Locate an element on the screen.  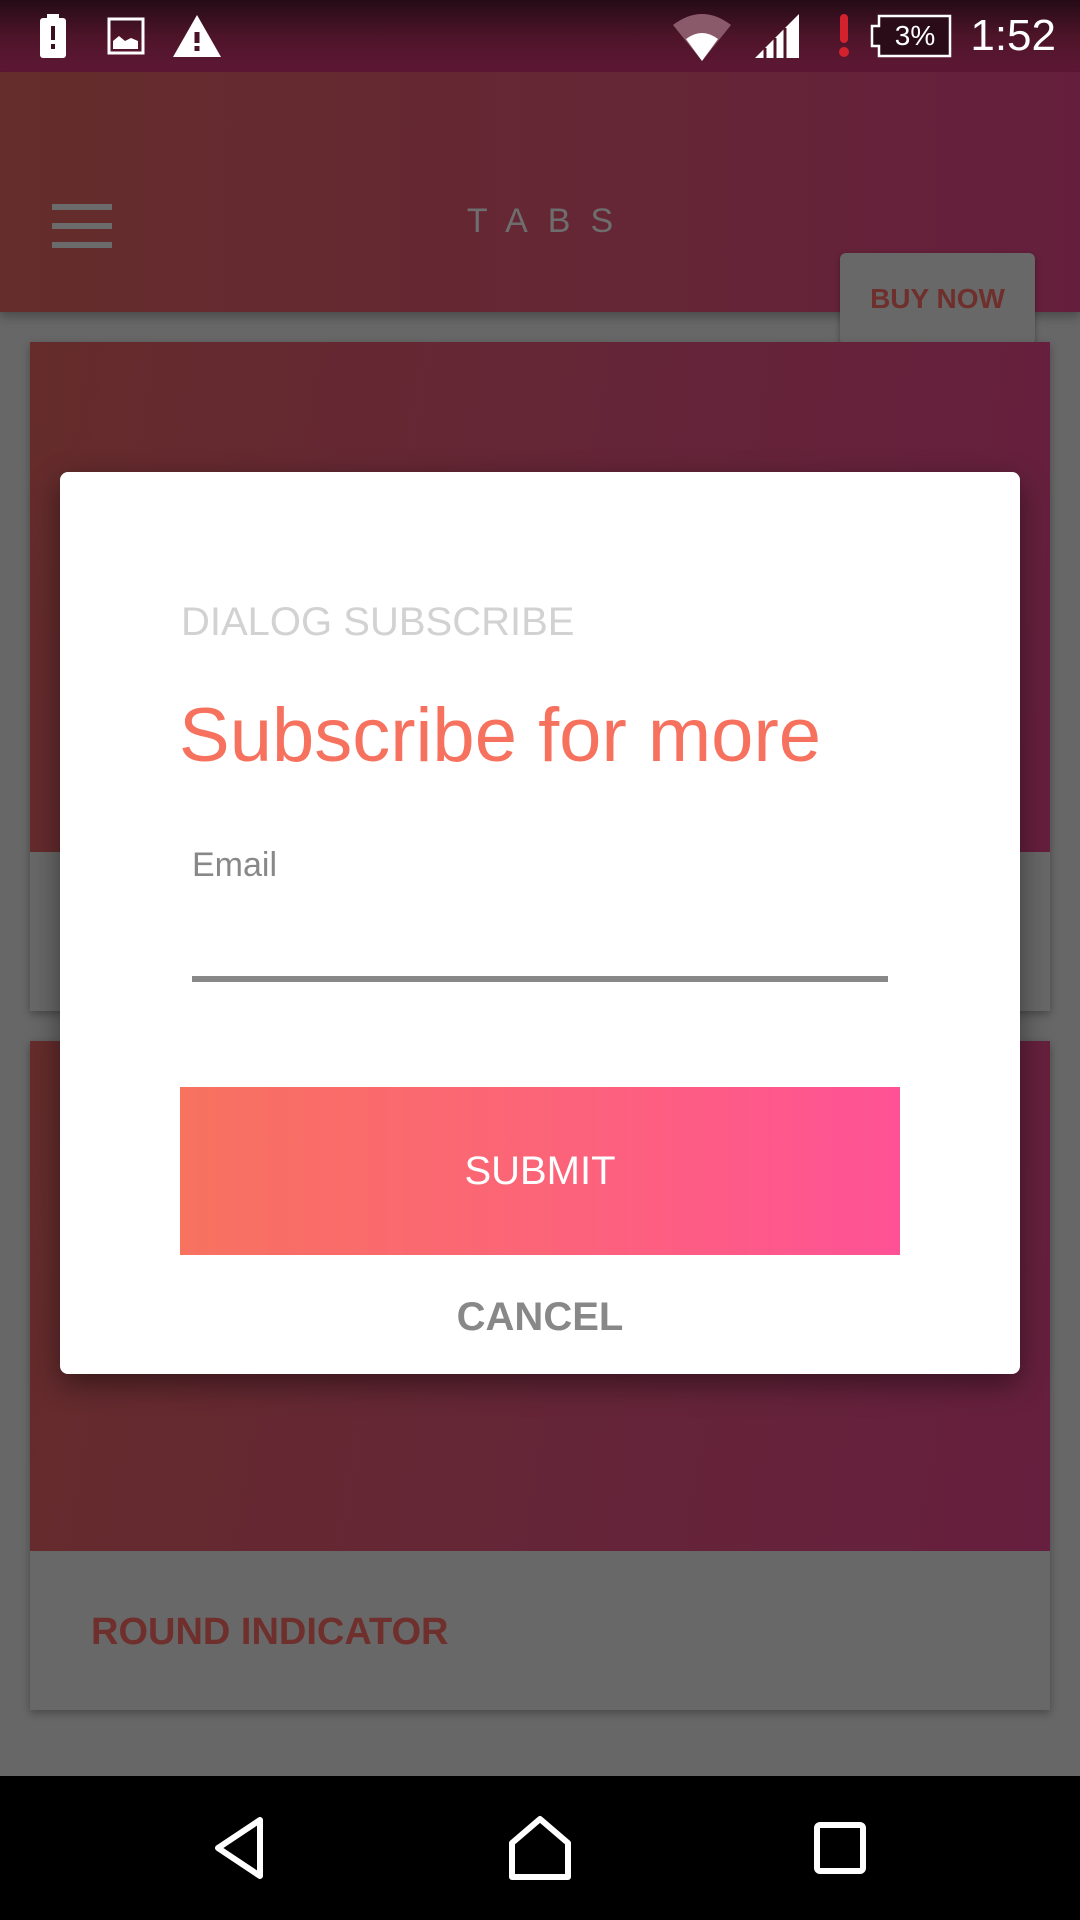
app-title: TABS is located at coordinates (550, 221).